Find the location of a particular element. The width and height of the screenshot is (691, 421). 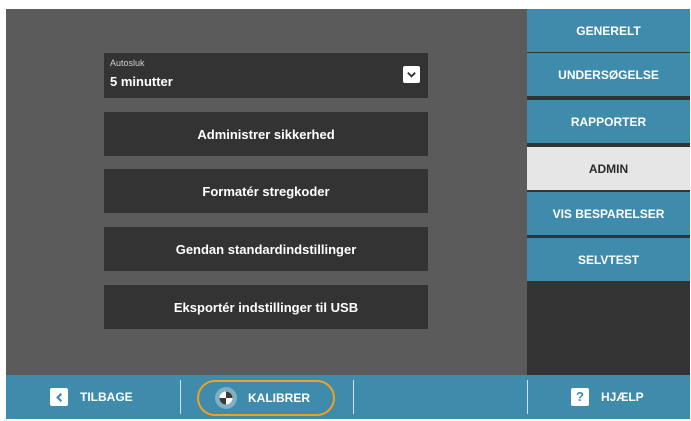

help-label: HJÆLP is located at coordinates (622, 397).